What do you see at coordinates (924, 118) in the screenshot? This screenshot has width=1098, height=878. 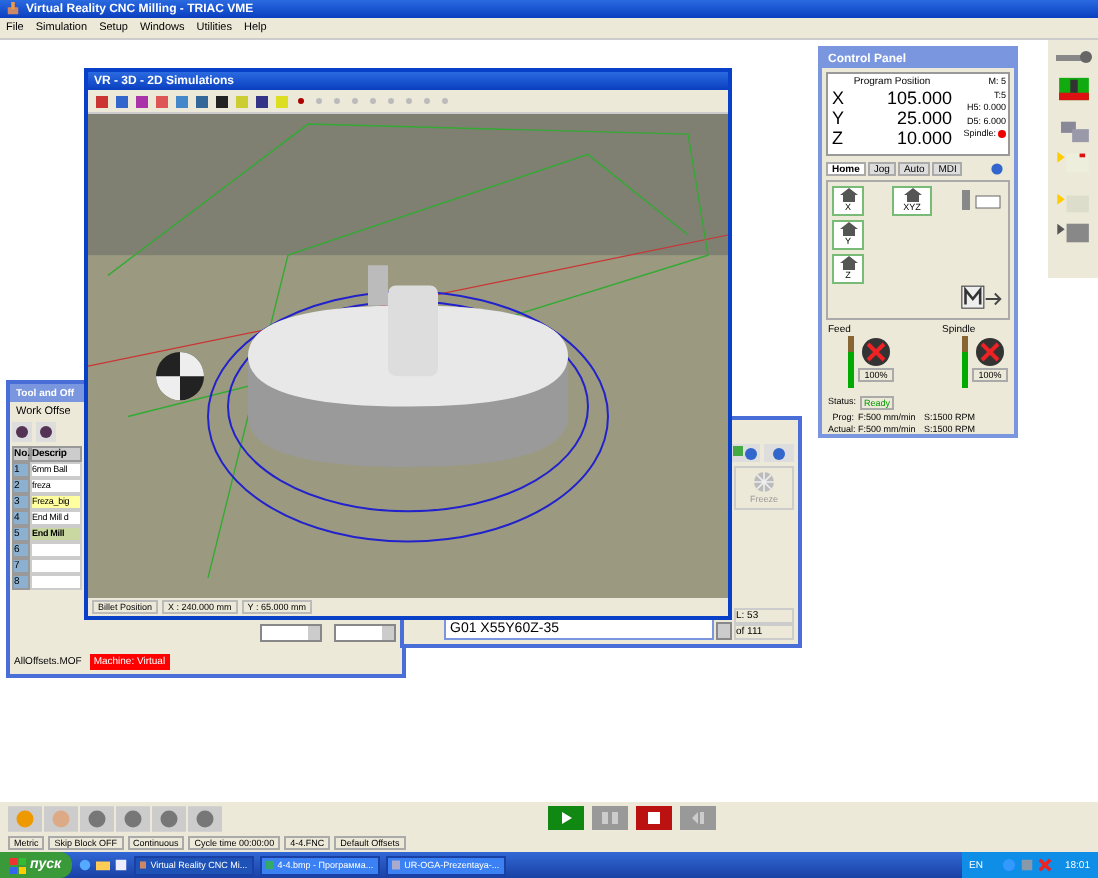 I see `axis-value: 25.000` at bounding box center [924, 118].